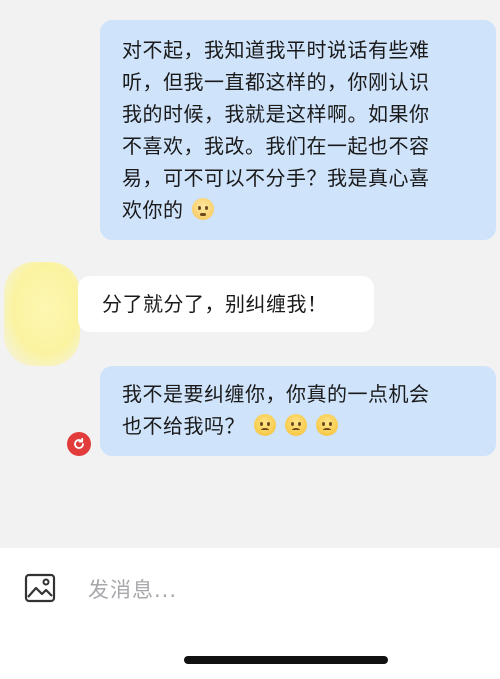 The height and width of the screenshot is (679, 500). I want to click on message-bubble-incoming: 分了就分了，别纠缠我！, so click(226, 304).